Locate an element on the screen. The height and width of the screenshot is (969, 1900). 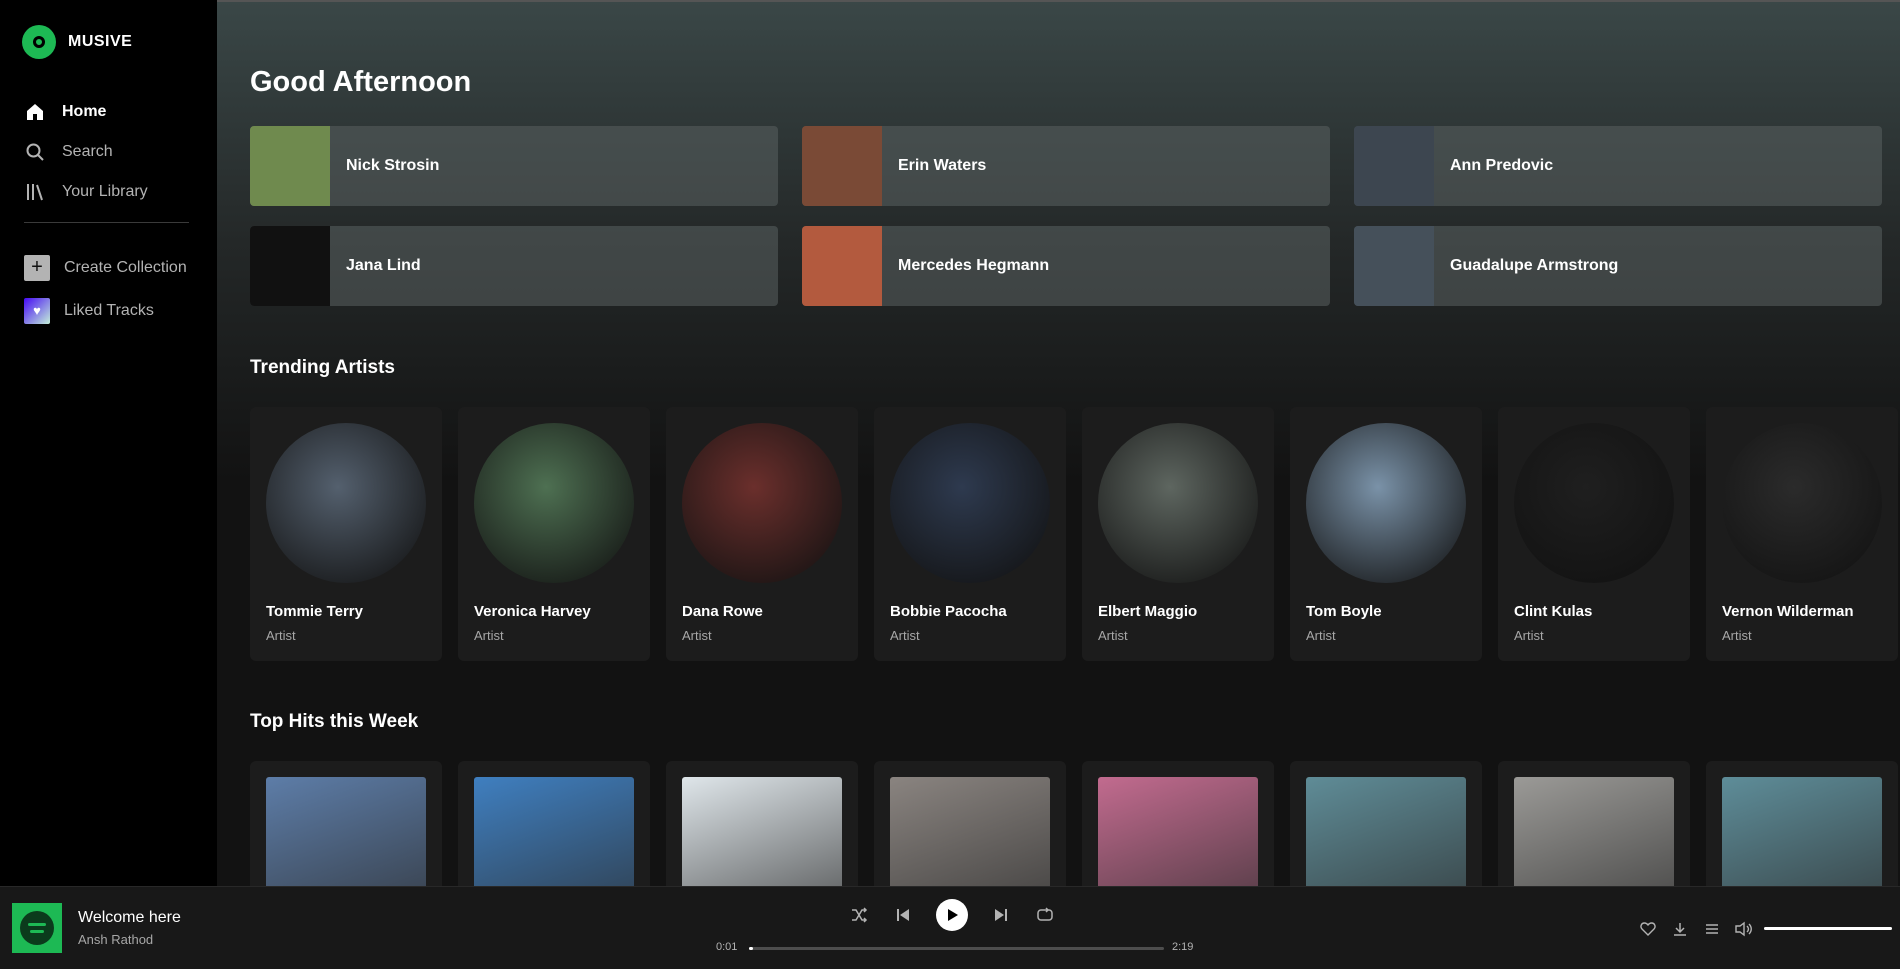
nav-item-label: Your Library is located at coordinates (105, 191).